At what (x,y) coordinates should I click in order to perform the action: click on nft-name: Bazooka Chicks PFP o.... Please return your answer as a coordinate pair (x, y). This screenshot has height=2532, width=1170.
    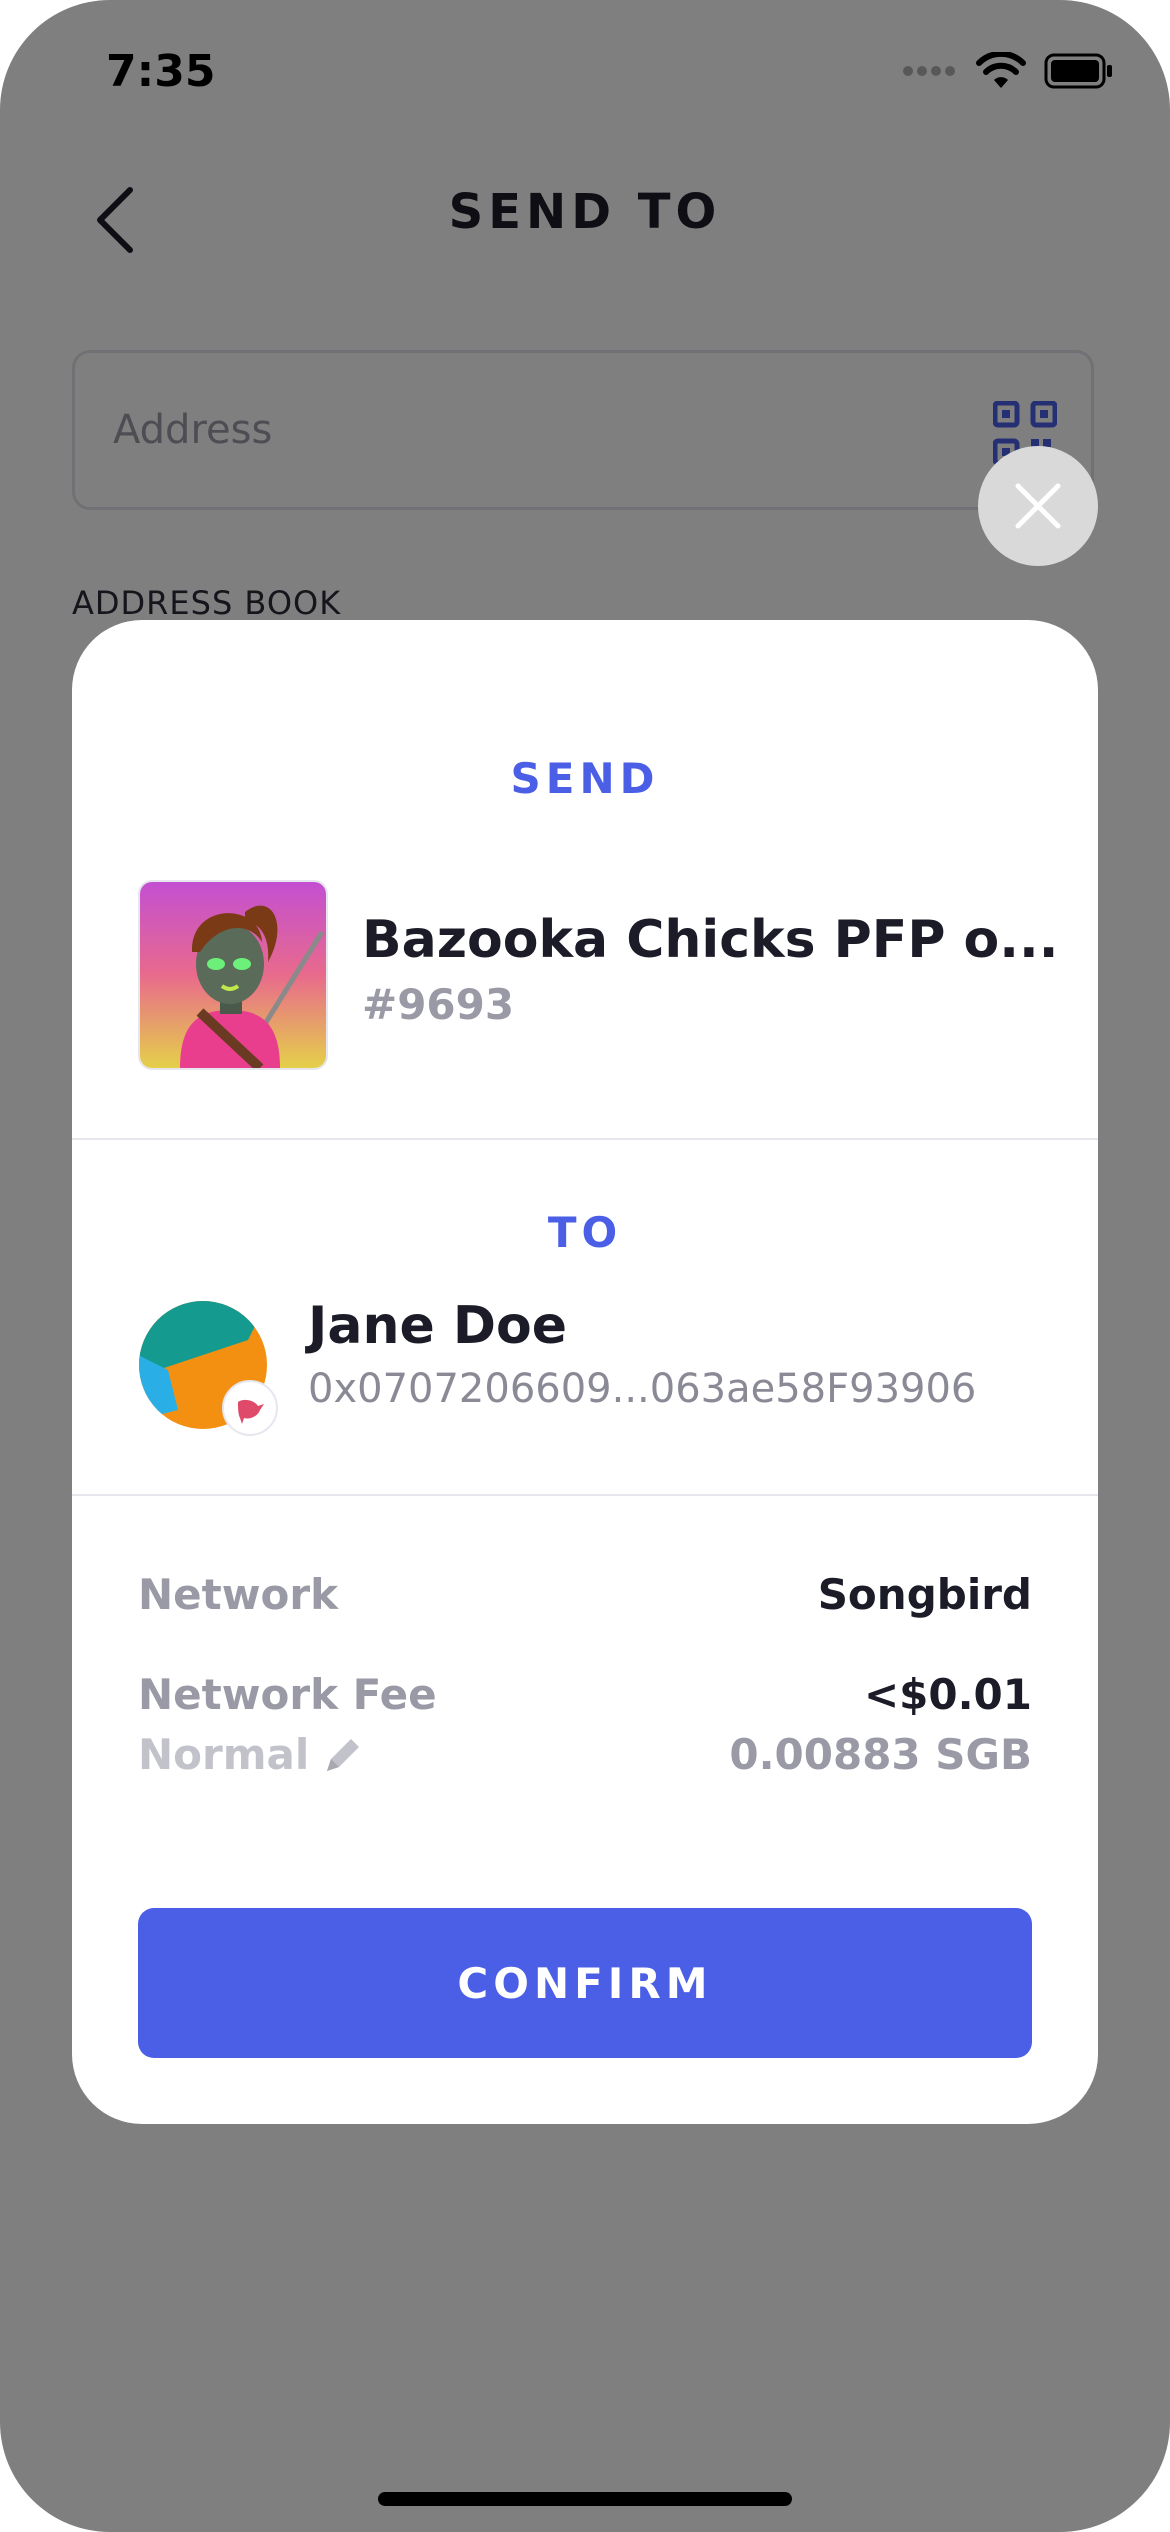
    Looking at the image, I should click on (710, 940).